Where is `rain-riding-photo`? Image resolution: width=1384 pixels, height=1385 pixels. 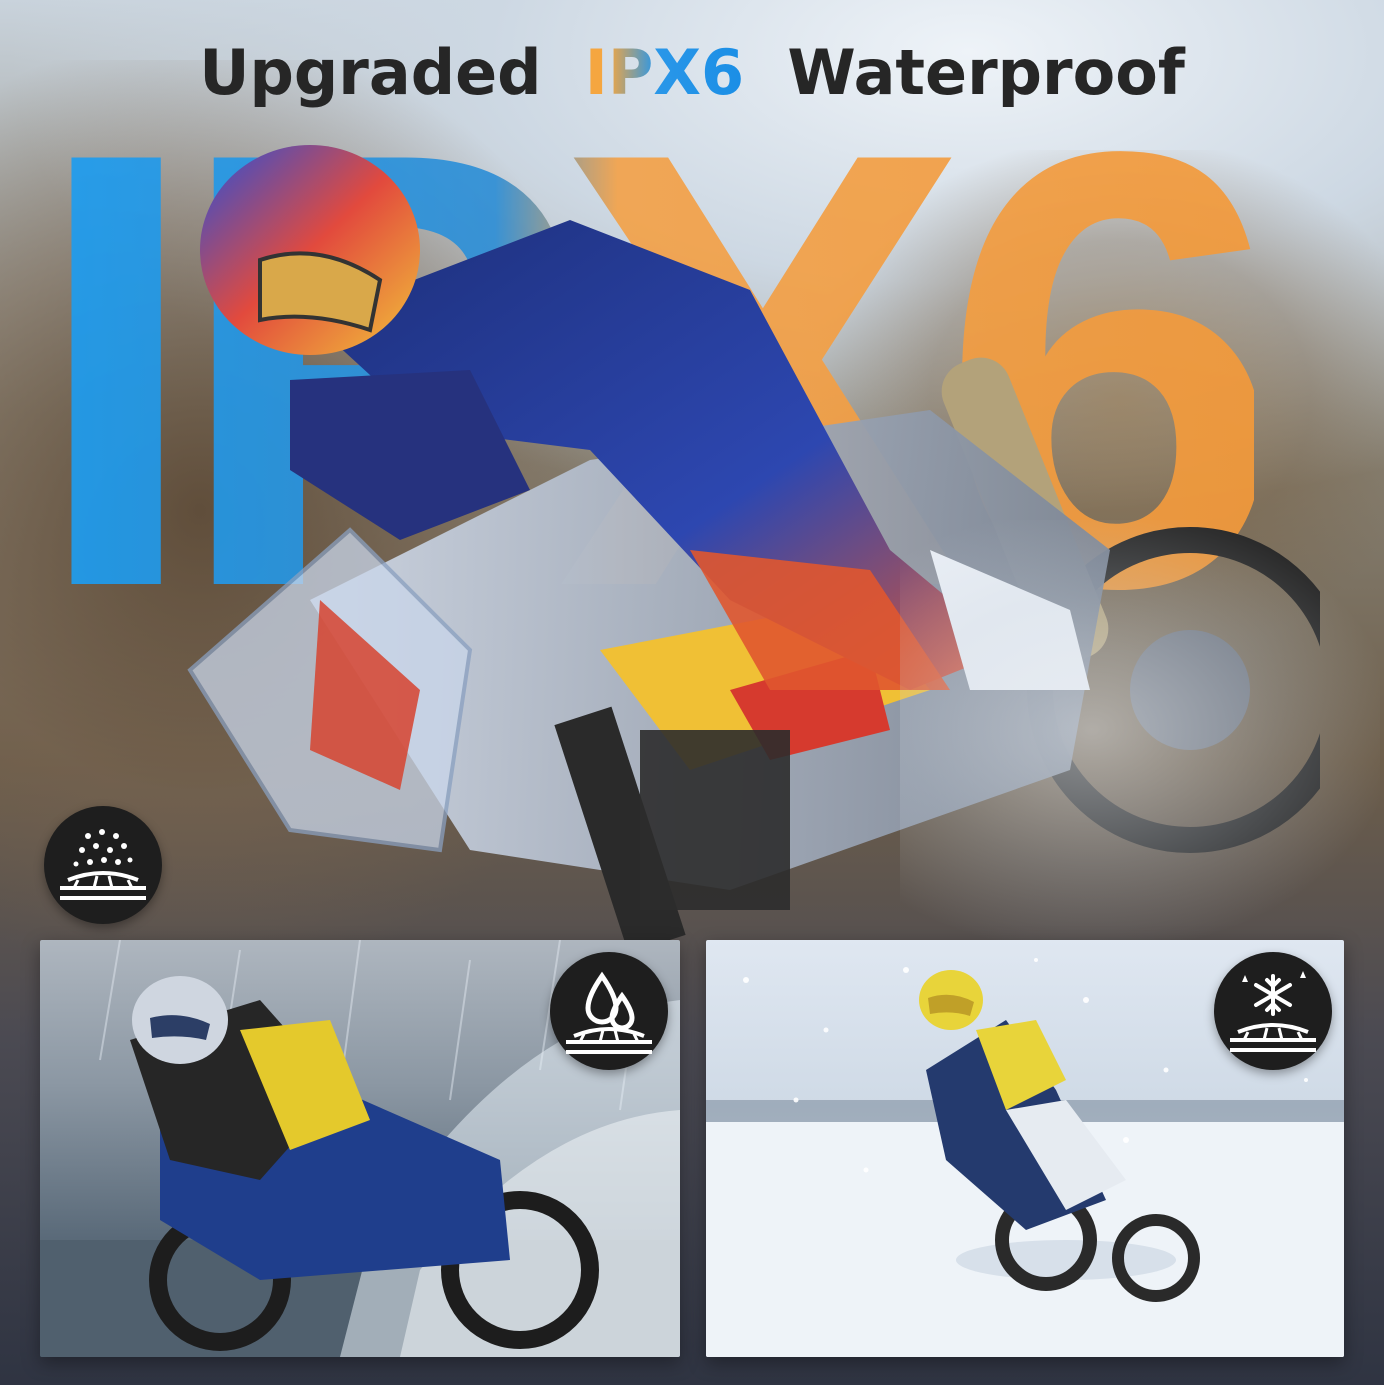
rain-riding-photo is located at coordinates (360, 1148).